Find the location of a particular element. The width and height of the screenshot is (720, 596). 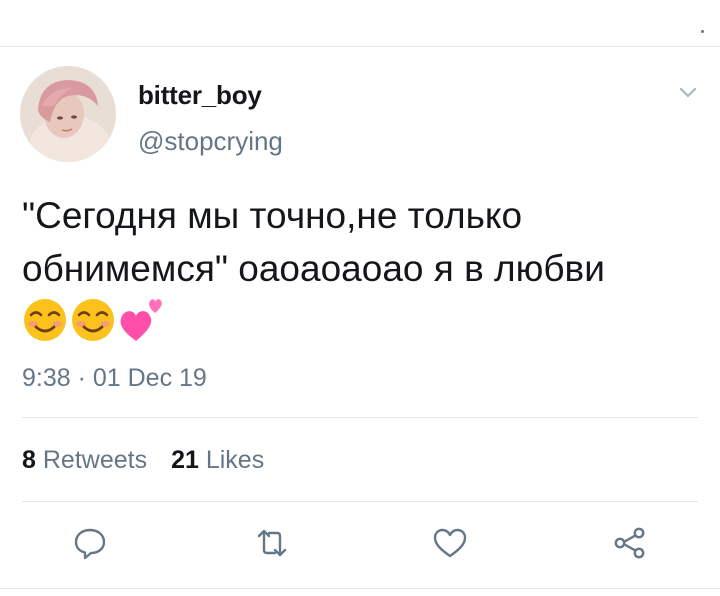

like-button is located at coordinates (450, 543).